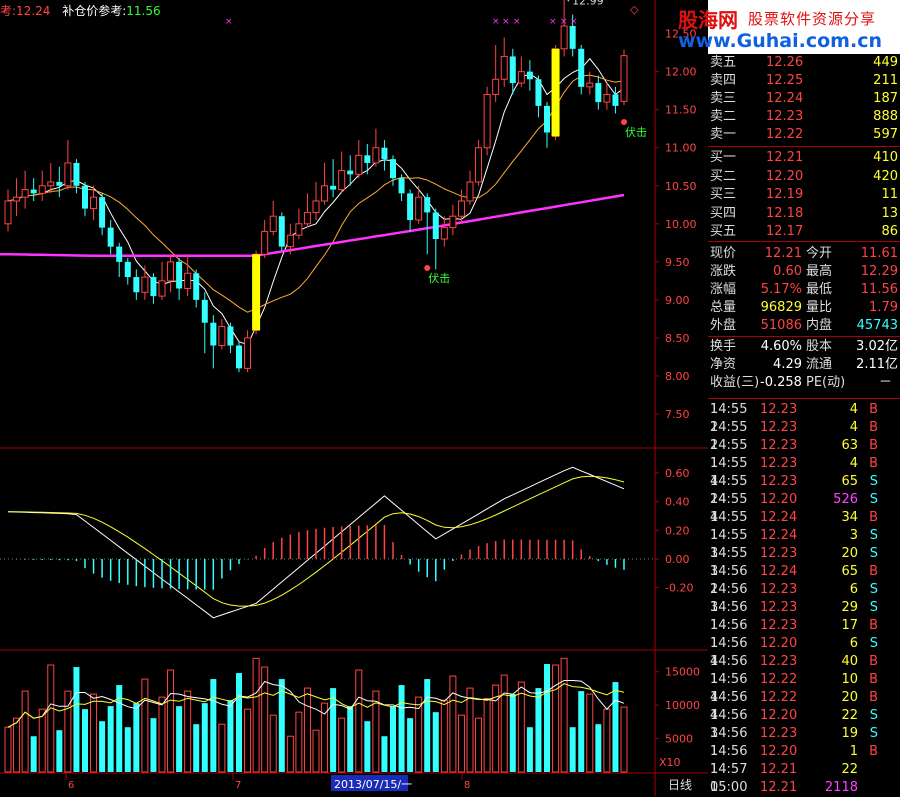  I want to click on ask-label: 卖五, so click(723, 62).